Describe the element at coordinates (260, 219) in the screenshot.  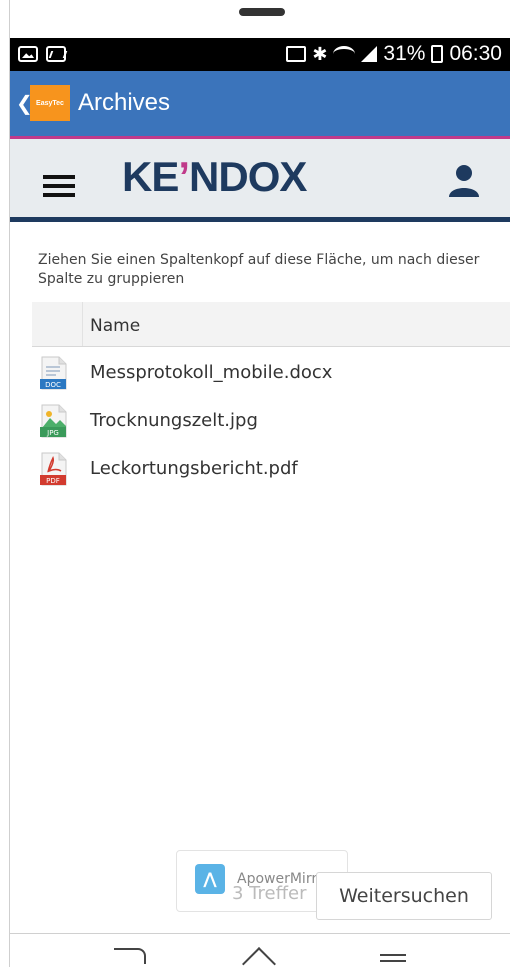
I see `header-bottom-border` at that location.